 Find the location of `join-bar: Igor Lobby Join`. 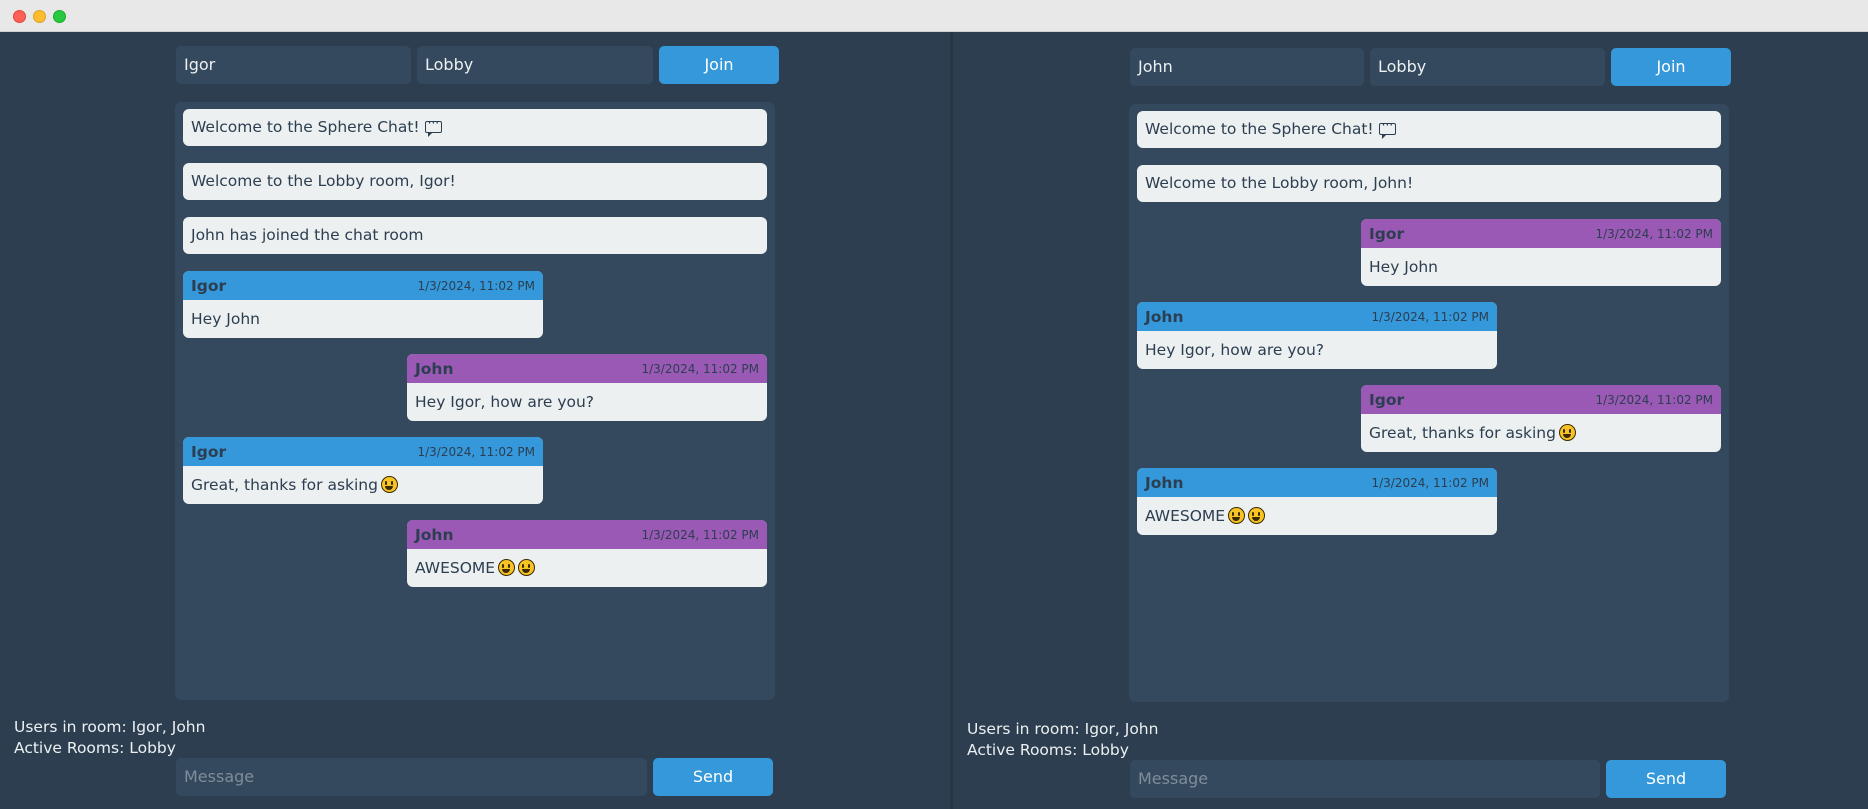

join-bar: Igor Lobby Join is located at coordinates (477, 65).